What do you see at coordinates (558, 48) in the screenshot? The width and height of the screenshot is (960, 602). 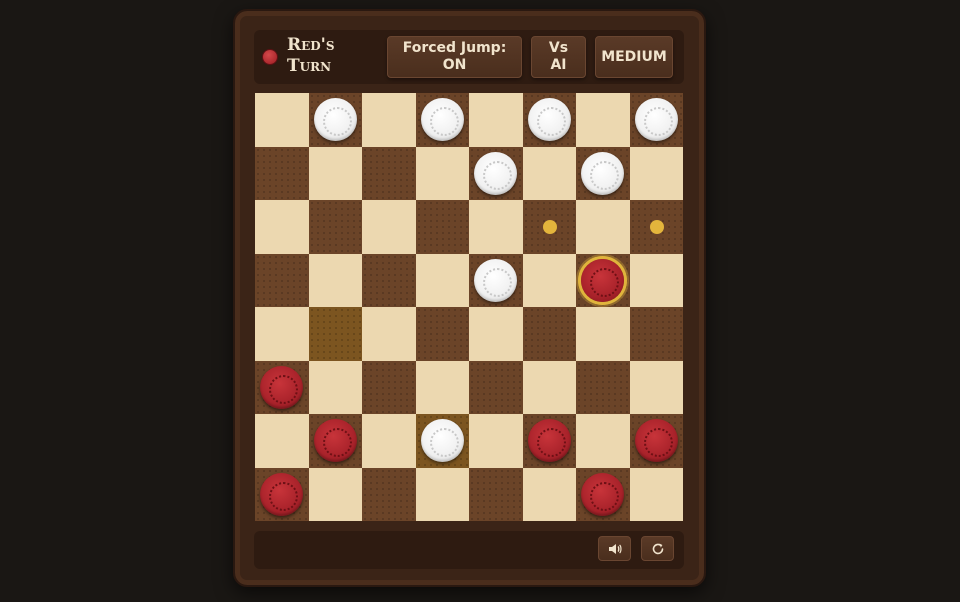 I see `mode-line1: Vs` at bounding box center [558, 48].